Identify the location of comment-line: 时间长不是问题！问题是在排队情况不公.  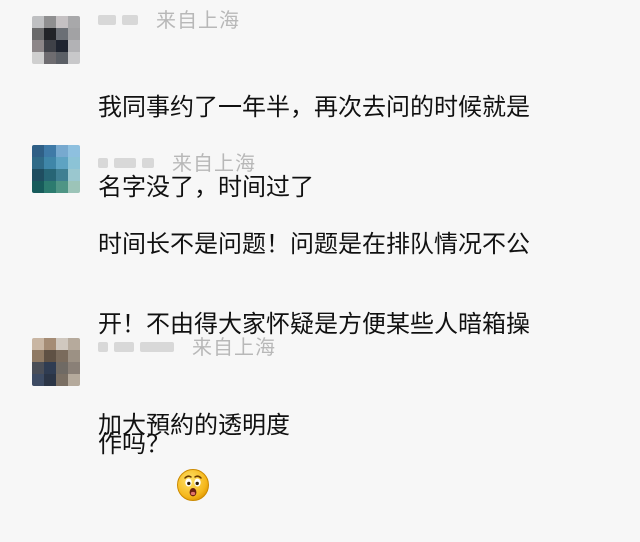
(314, 244).